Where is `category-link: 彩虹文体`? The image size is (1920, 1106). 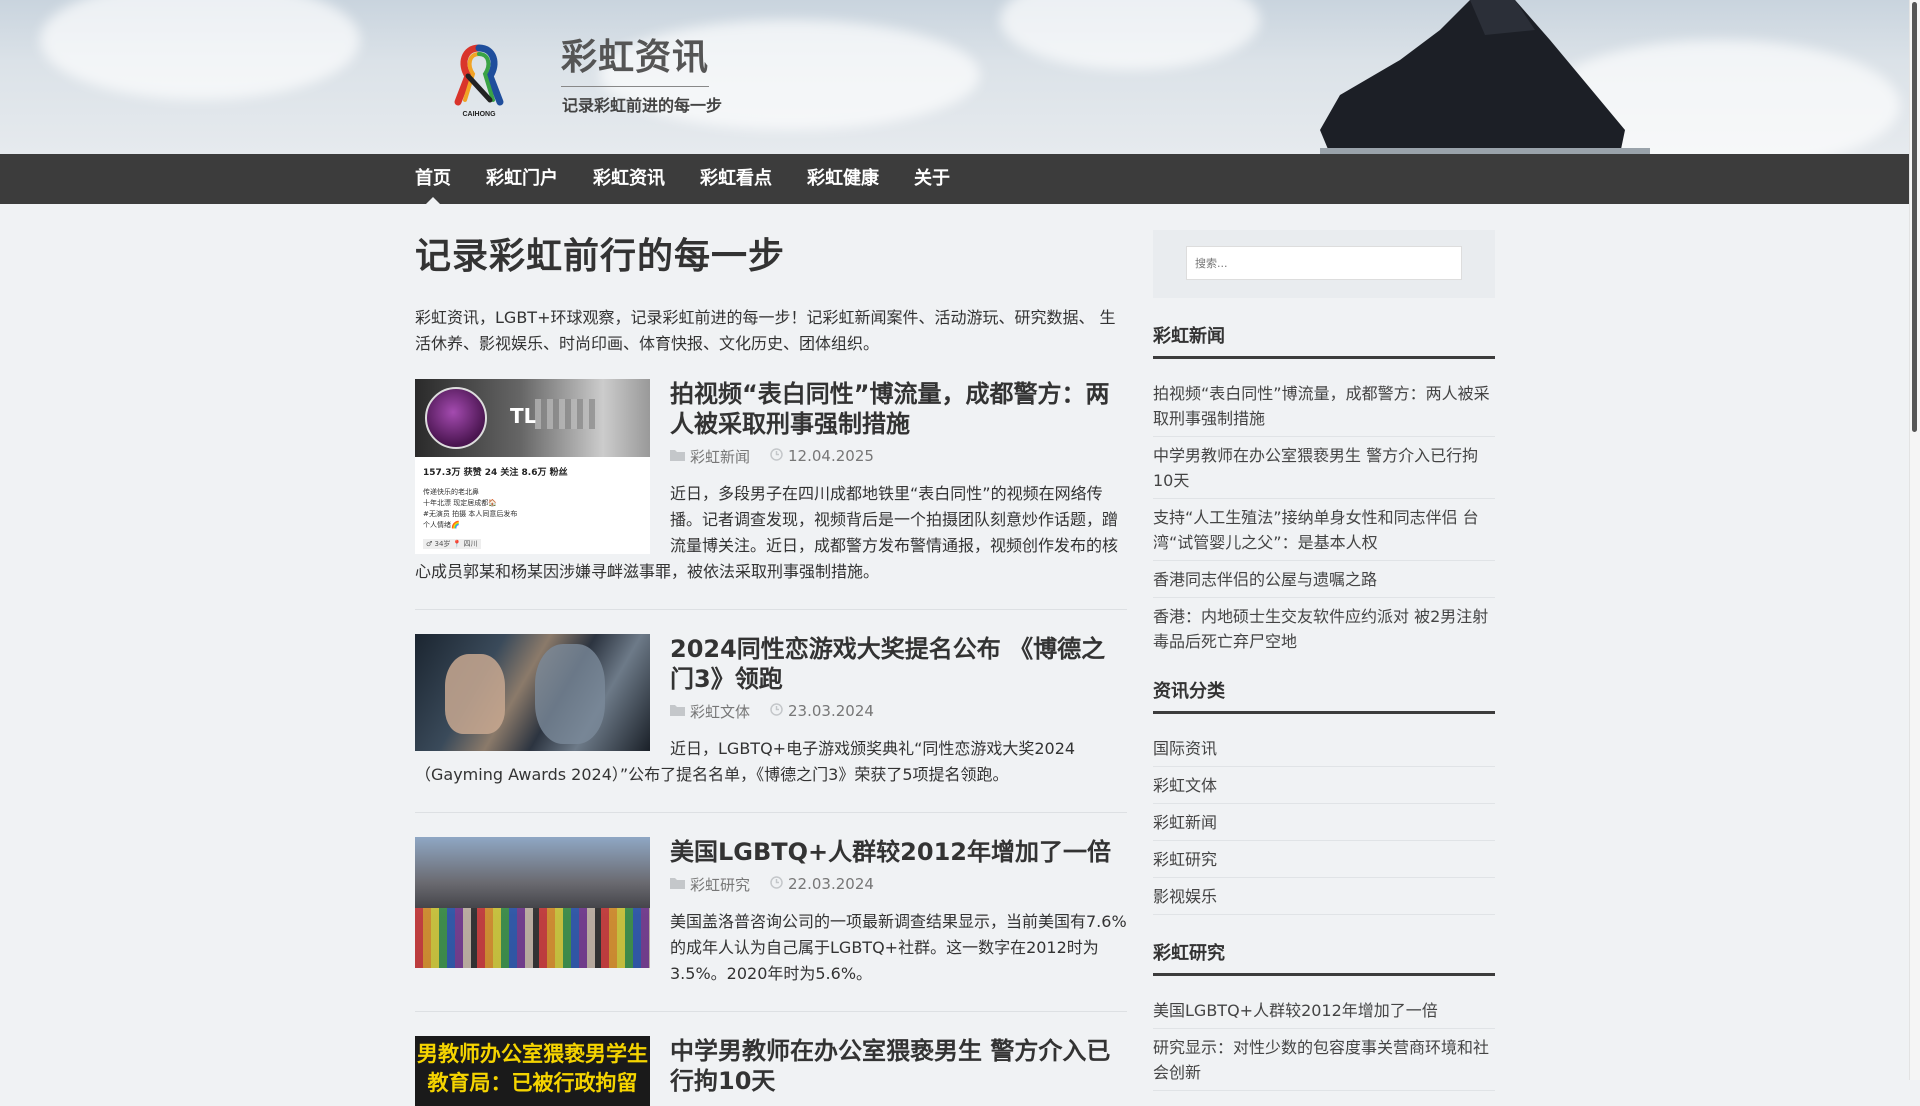 category-link: 彩虹文体 is located at coordinates (1324, 785).